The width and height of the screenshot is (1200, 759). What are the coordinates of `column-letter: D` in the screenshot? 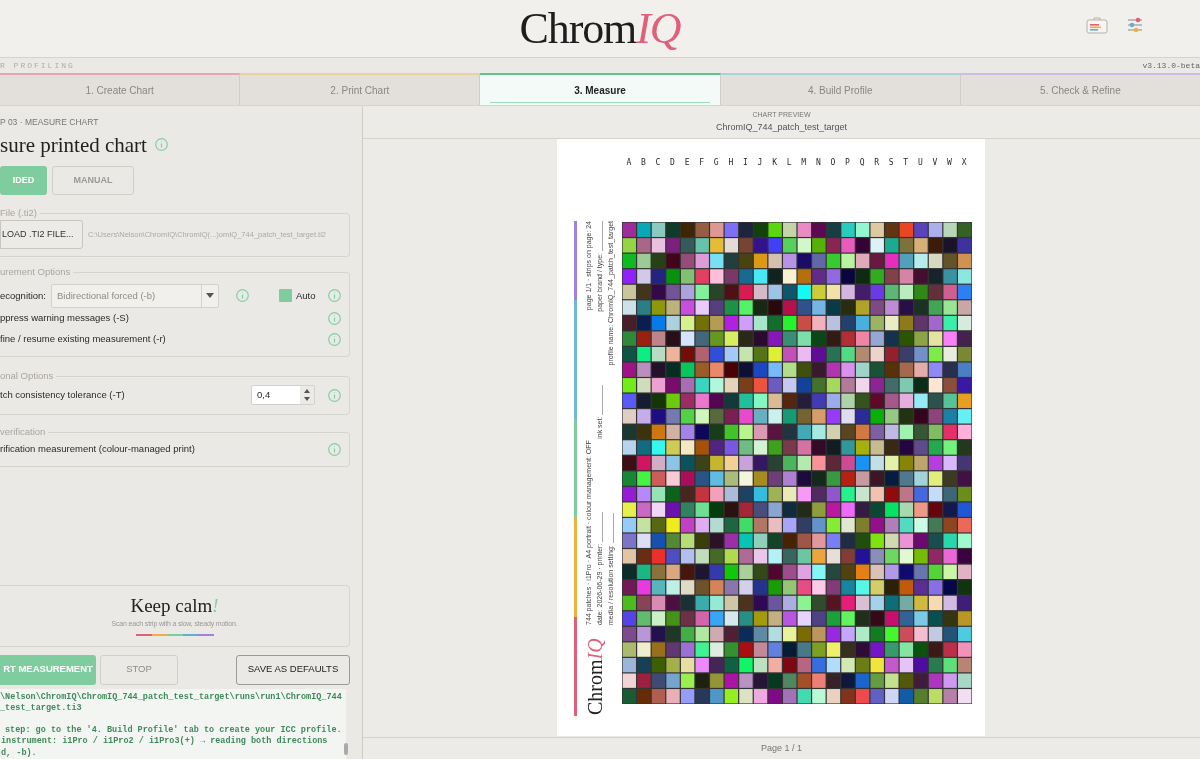 It's located at (672, 163).